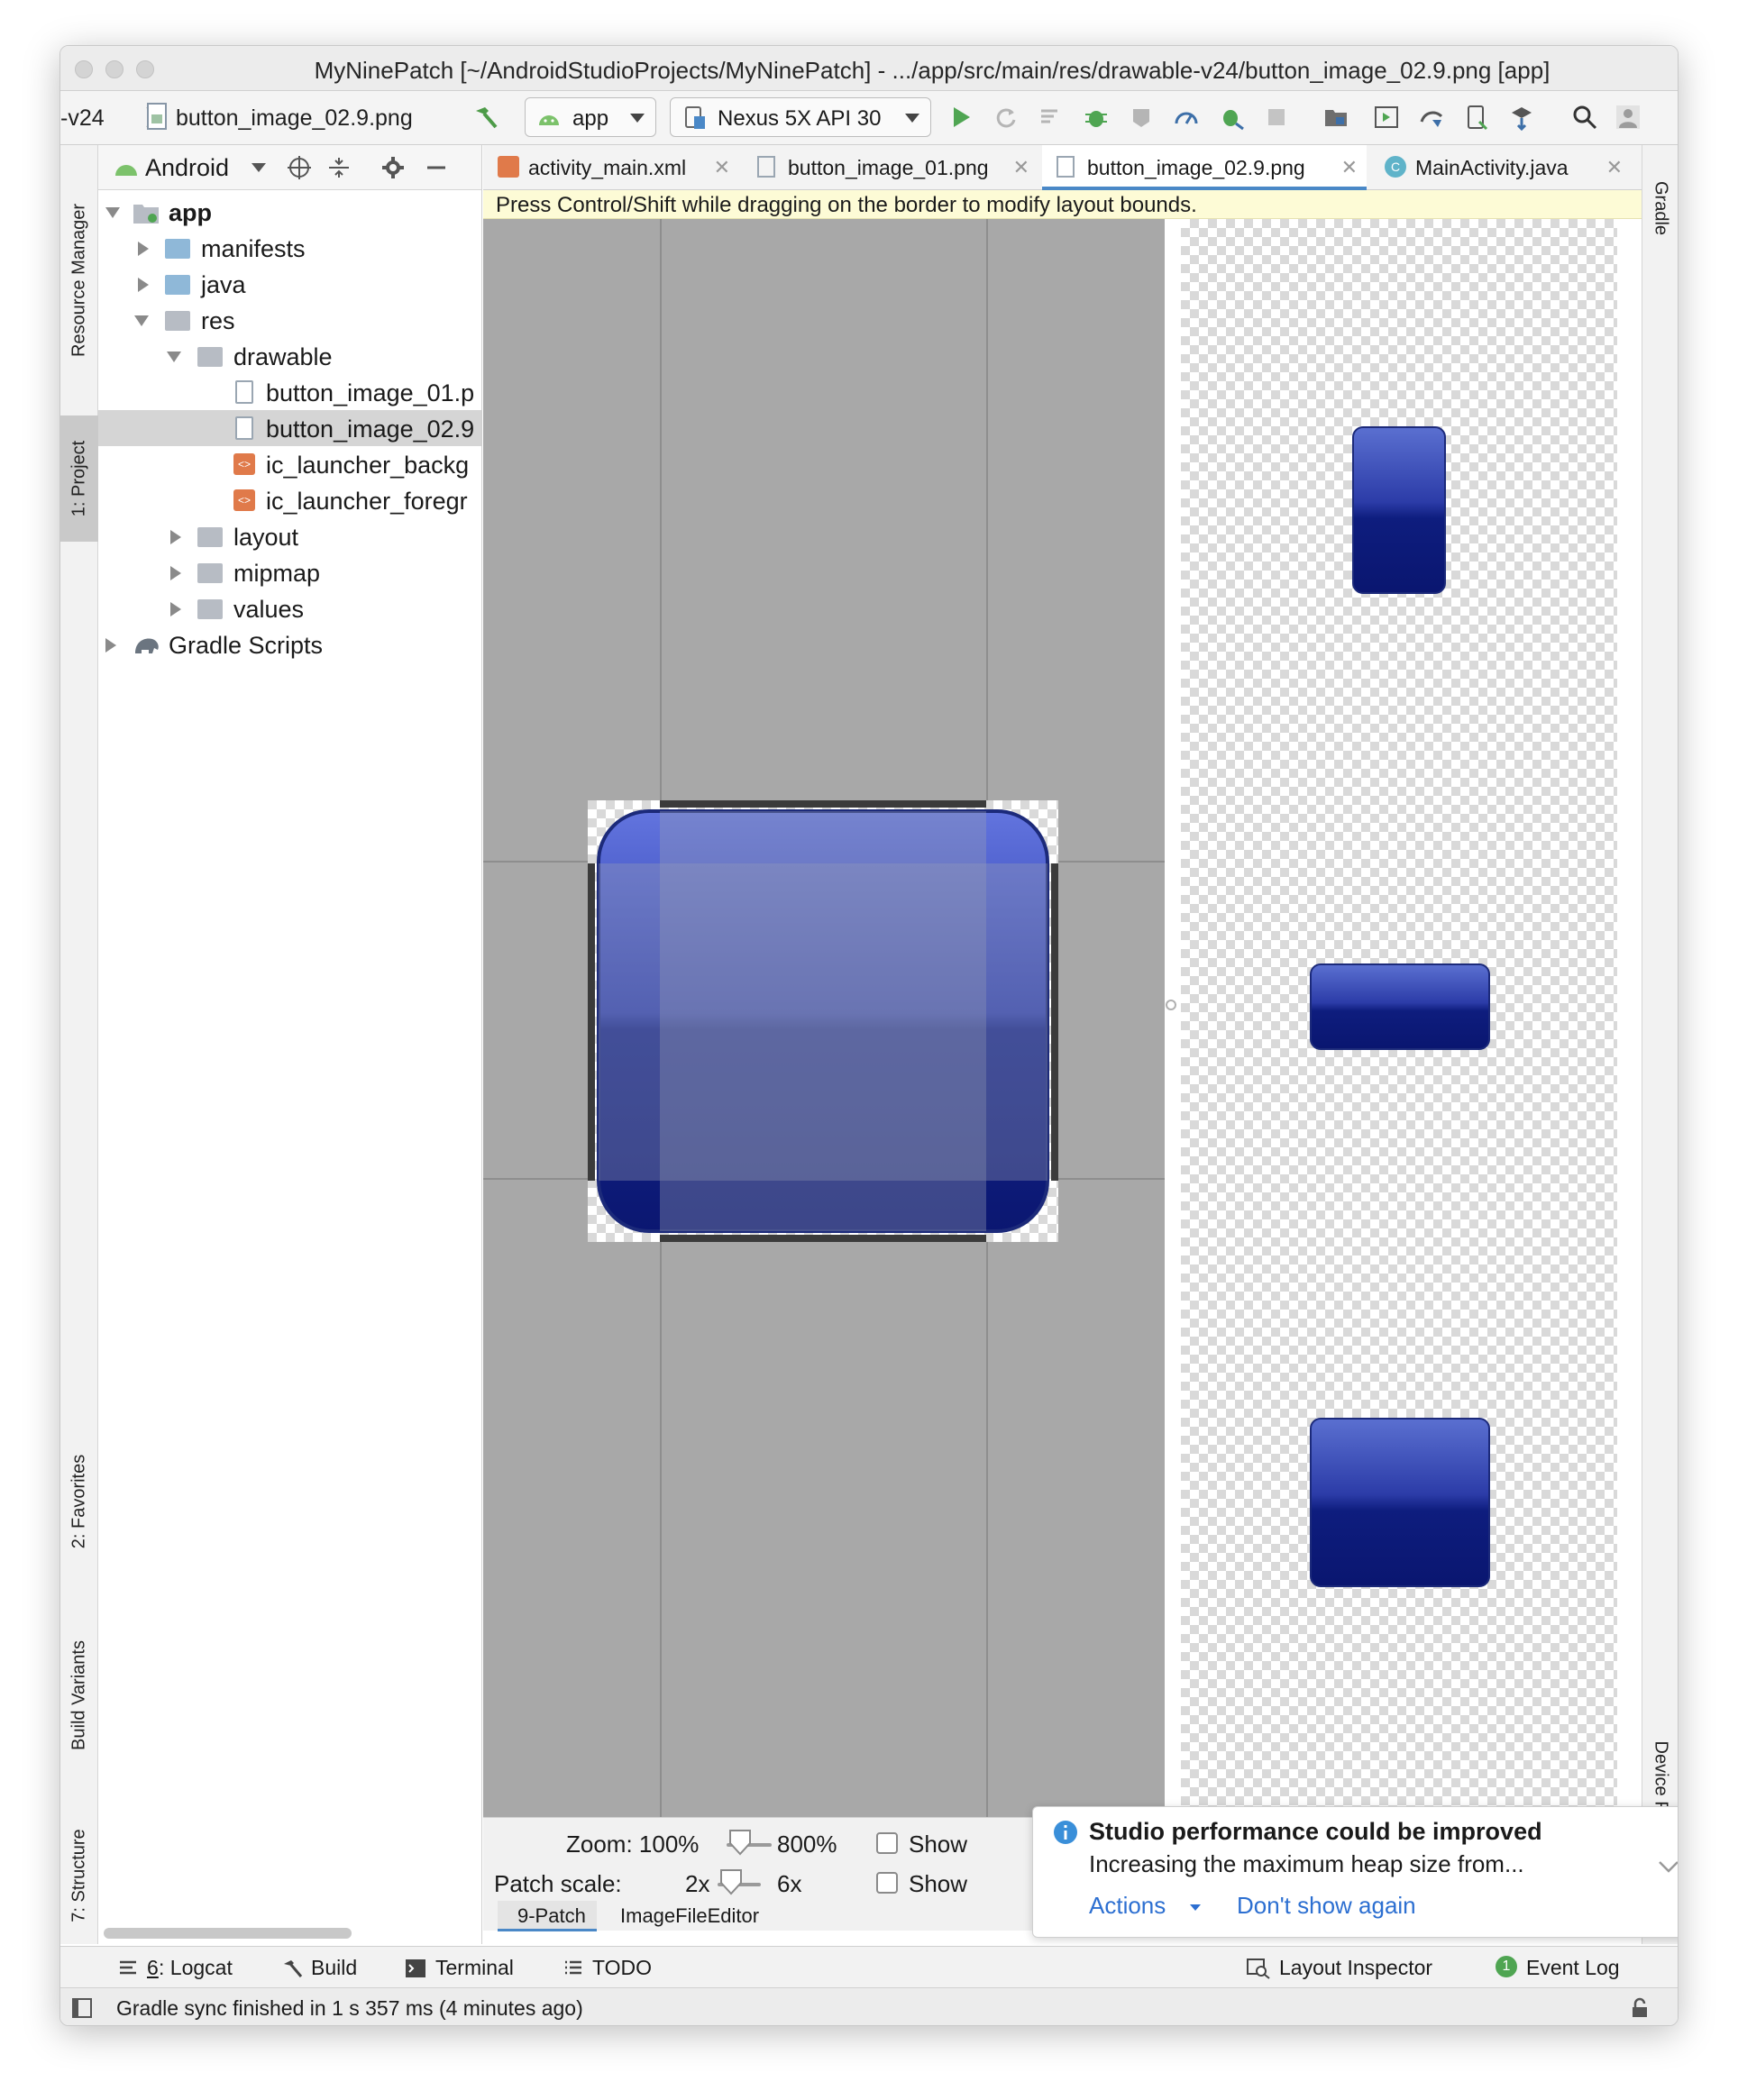 The width and height of the screenshot is (1738, 2100). What do you see at coordinates (590, 117) in the screenshot?
I see `run-config-select: app` at bounding box center [590, 117].